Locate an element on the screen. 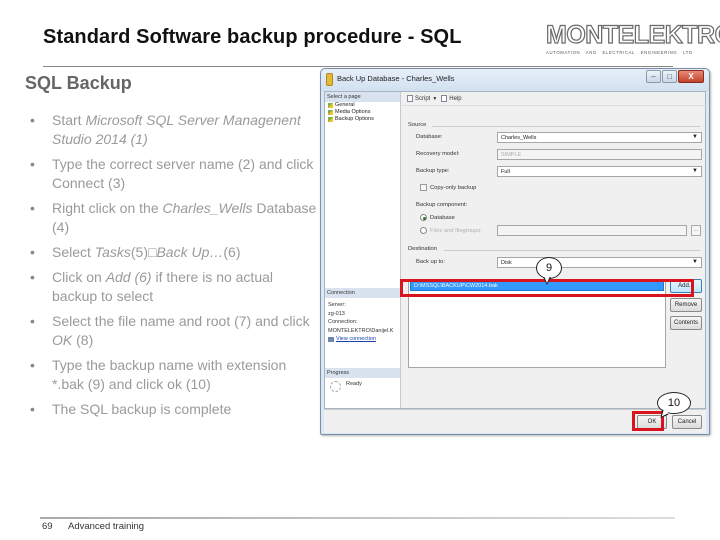 The height and width of the screenshot is (540, 720). script-icon is located at coordinates (410, 98).